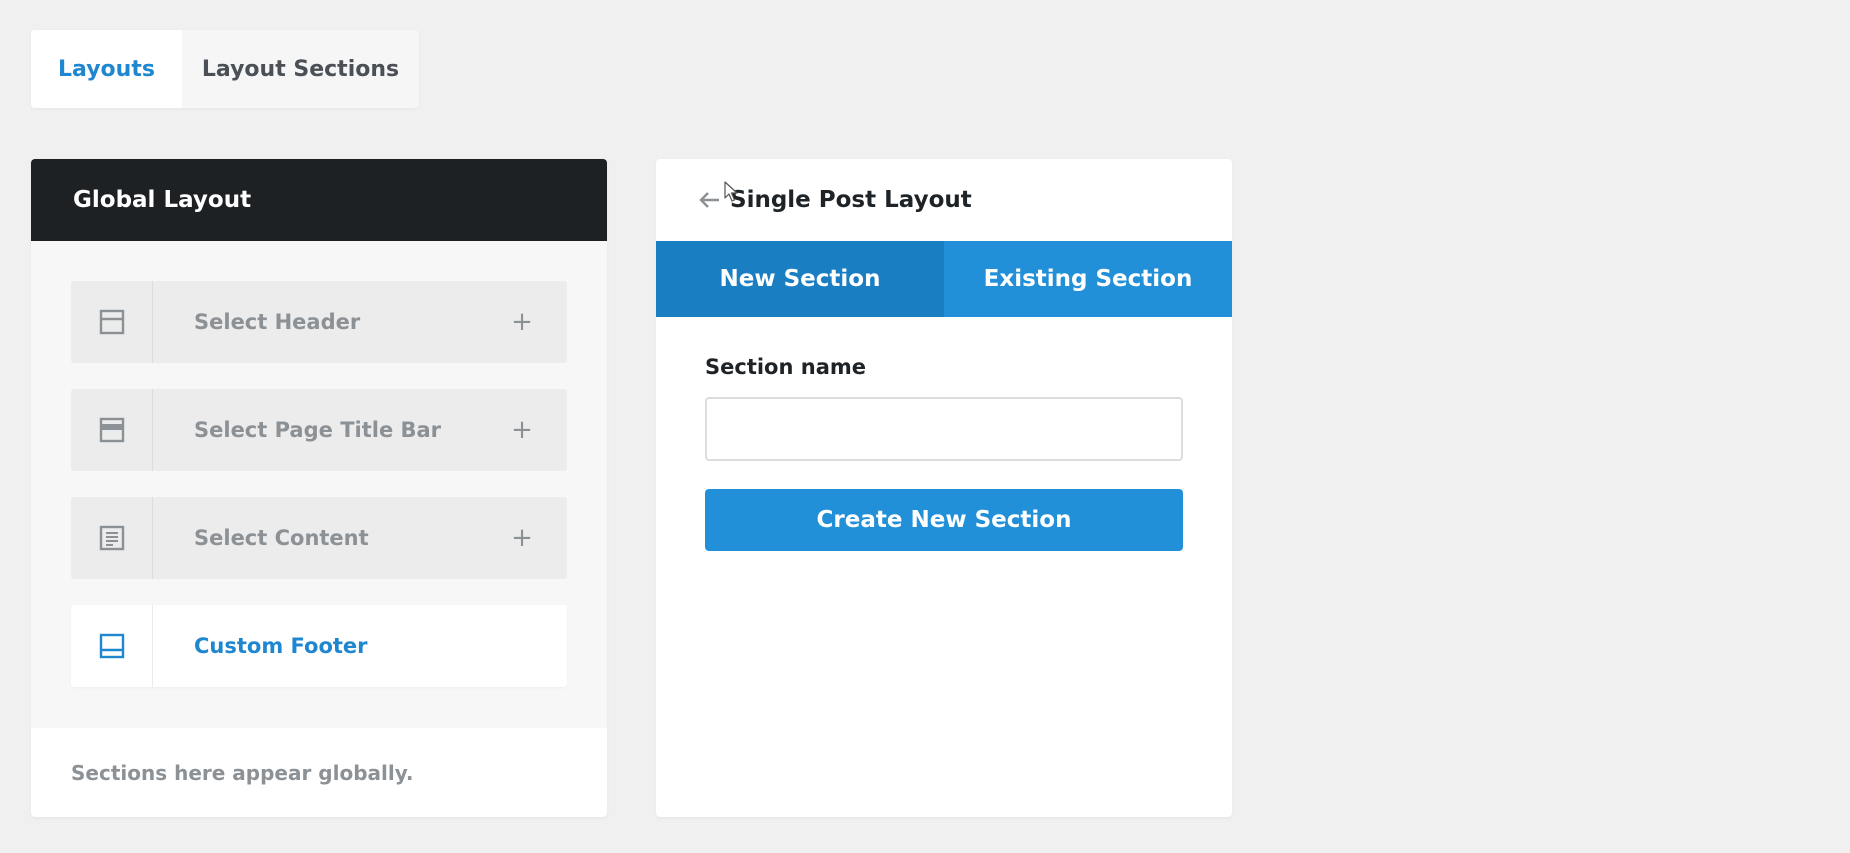 The width and height of the screenshot is (1850, 853). What do you see at coordinates (300, 69) in the screenshot?
I see `tab-layout-sections: Layout Sections` at bounding box center [300, 69].